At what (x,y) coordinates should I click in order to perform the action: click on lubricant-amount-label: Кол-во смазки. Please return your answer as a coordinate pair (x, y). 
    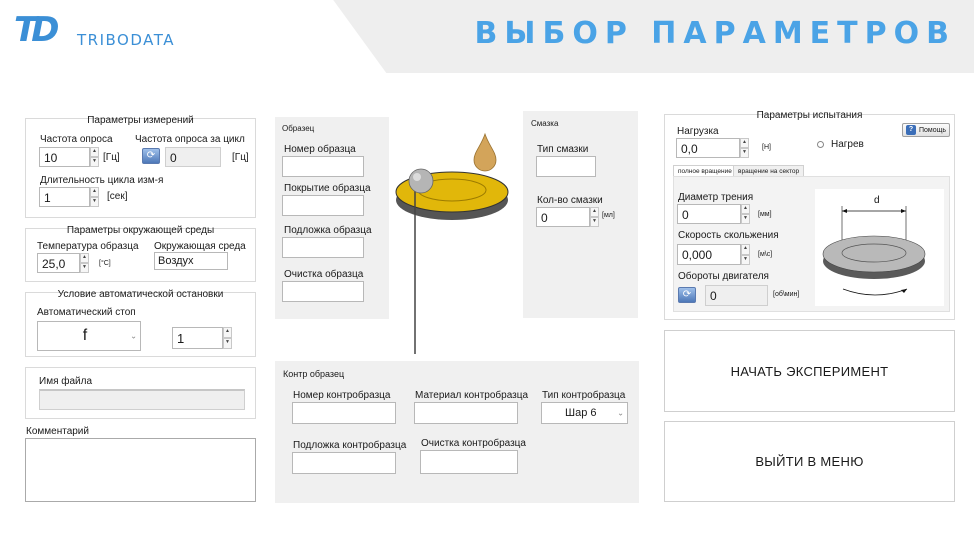
    Looking at the image, I should click on (570, 200).